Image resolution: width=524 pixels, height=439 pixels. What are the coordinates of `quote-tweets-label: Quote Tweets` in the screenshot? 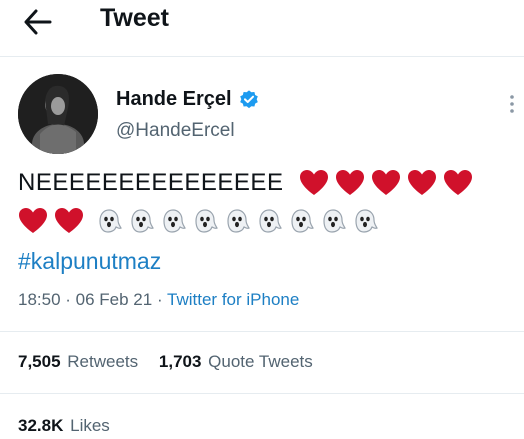 It's located at (260, 361).